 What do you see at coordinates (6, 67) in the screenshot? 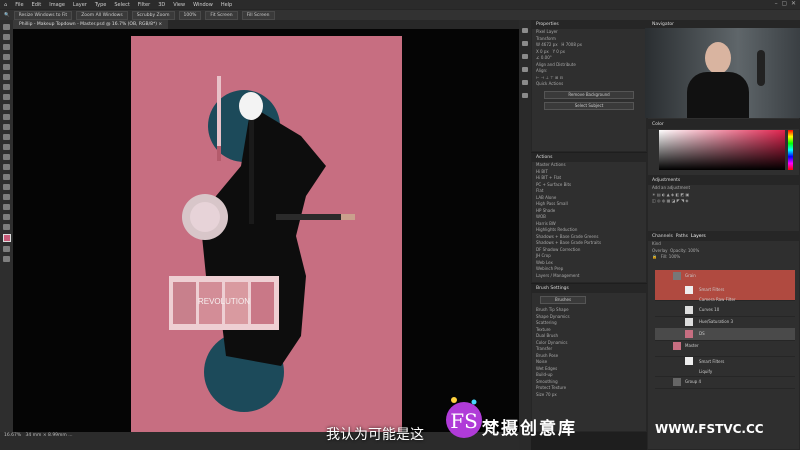
I see `crop-tool-icon` at bounding box center [6, 67].